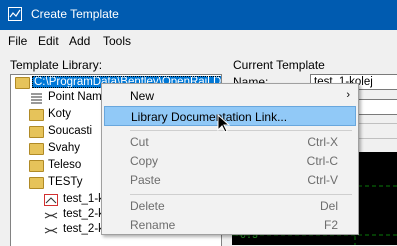  I want to click on menu-item-label: Paste, so click(145, 180).